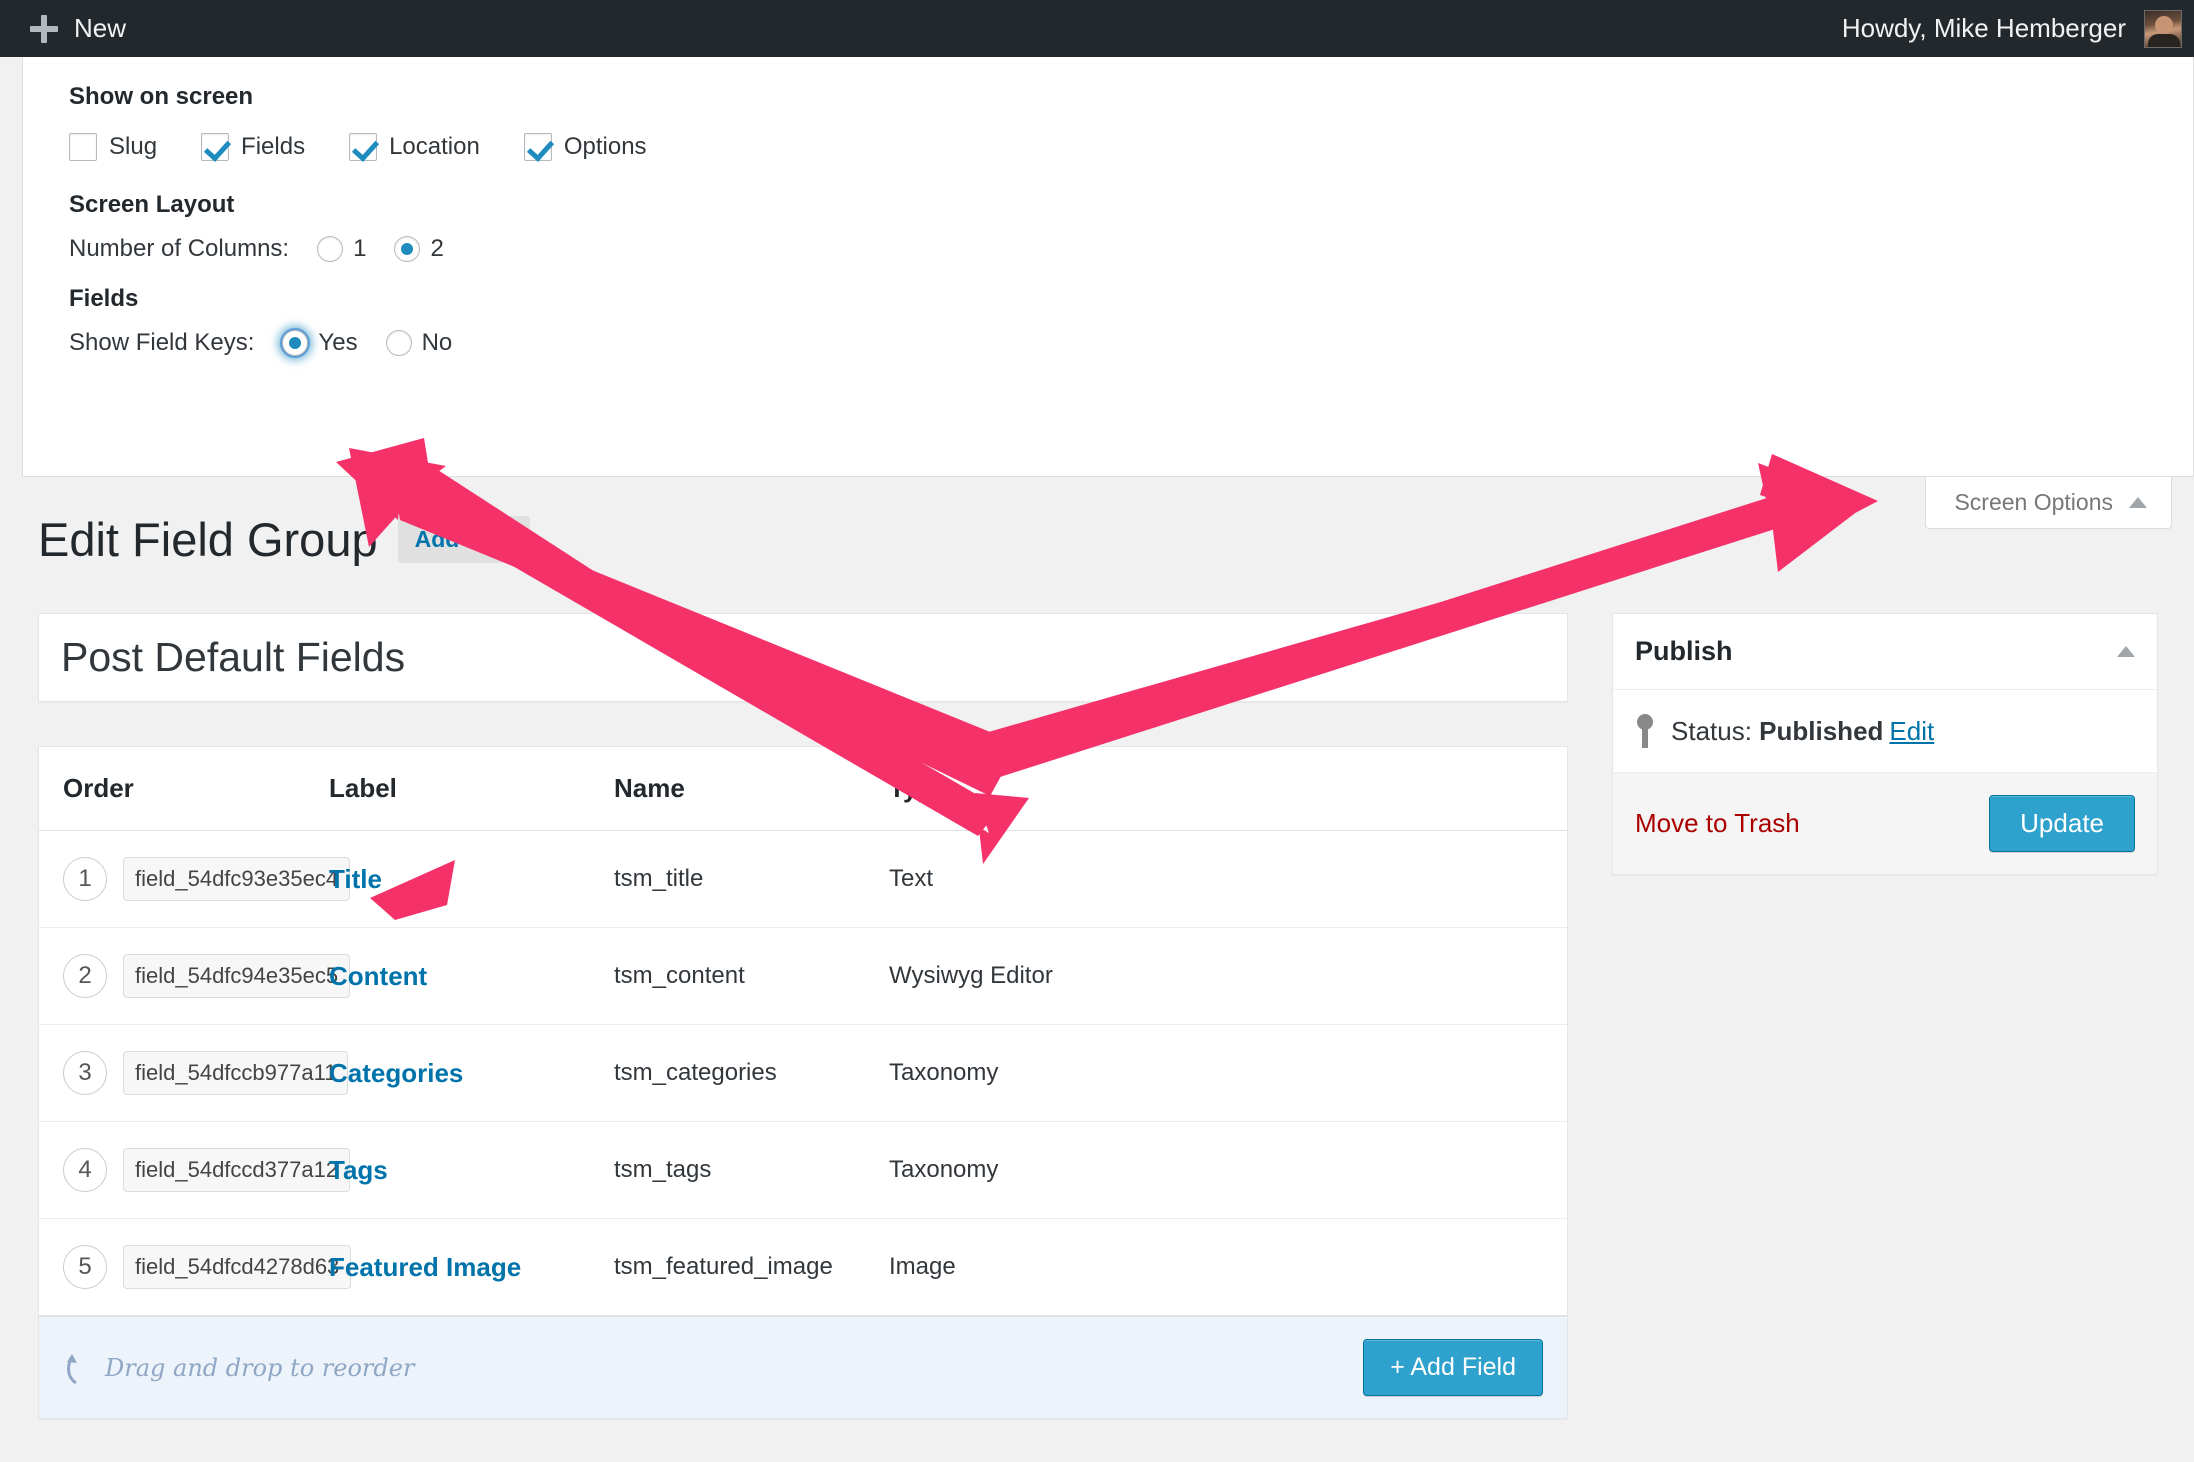  I want to click on curved-arrow-icon, so click(72, 1368).